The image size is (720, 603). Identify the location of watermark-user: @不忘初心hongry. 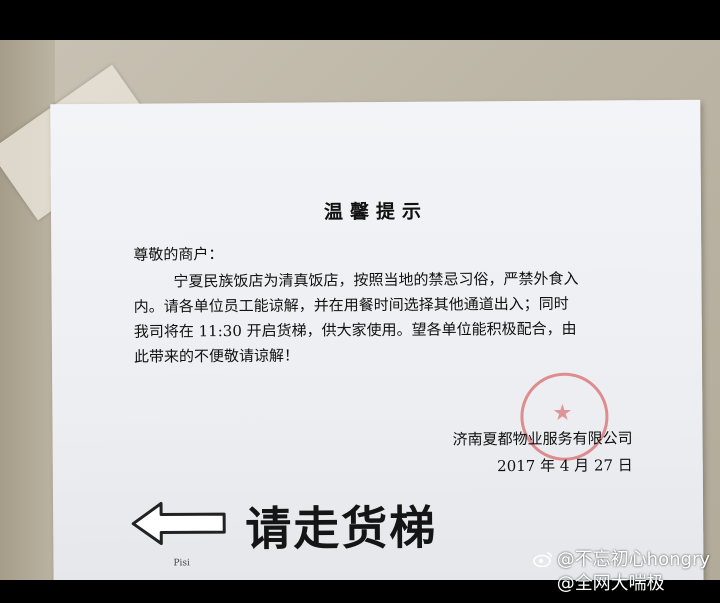
(633, 559).